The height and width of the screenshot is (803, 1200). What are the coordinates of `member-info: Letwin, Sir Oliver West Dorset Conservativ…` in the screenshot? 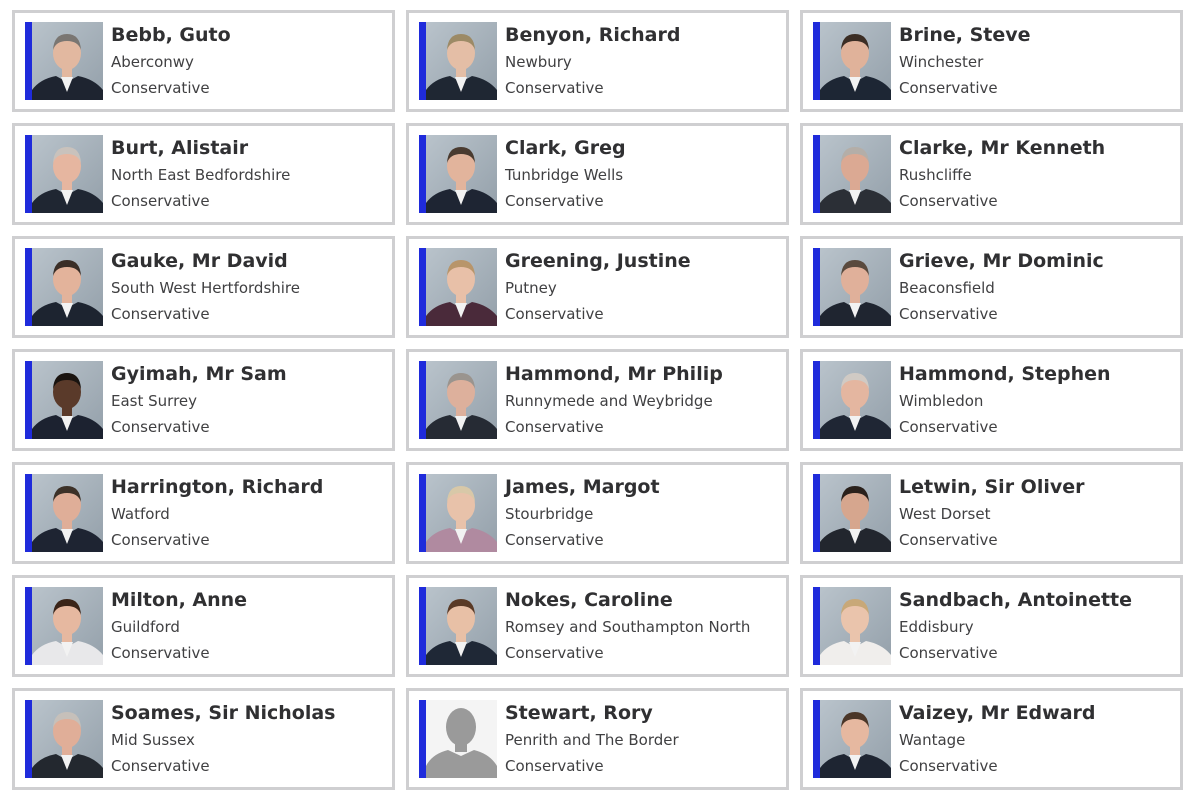 It's located at (1036, 513).